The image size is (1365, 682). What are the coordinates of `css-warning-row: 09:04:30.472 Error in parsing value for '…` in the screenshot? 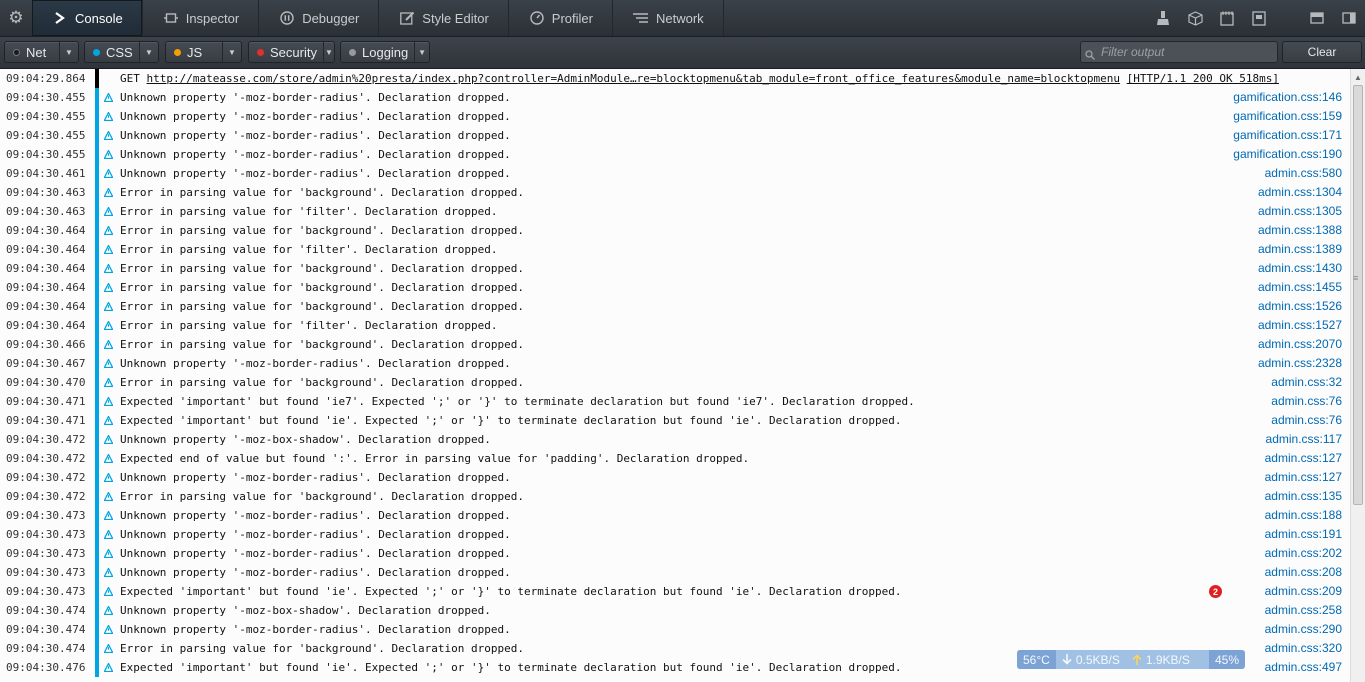 It's located at (675, 496).